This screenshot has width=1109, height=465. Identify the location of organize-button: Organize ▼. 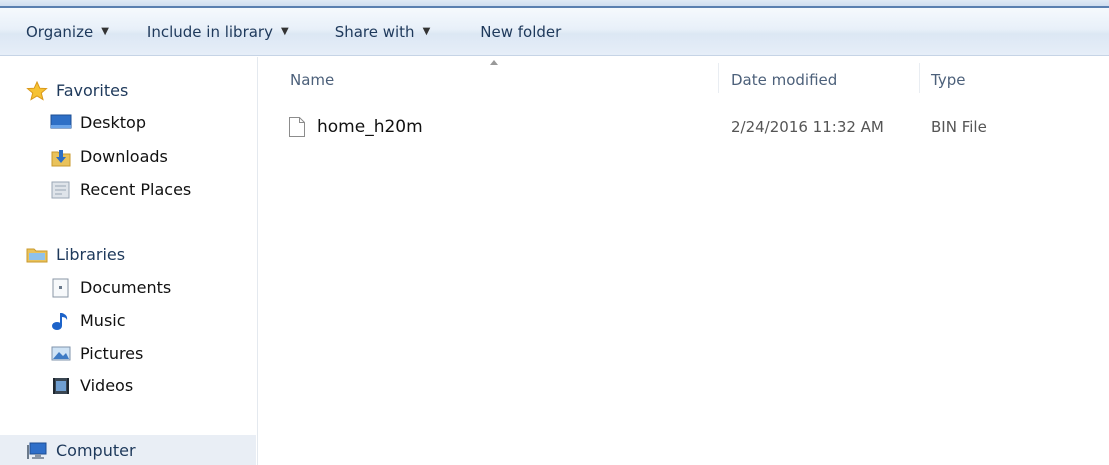
(67, 32).